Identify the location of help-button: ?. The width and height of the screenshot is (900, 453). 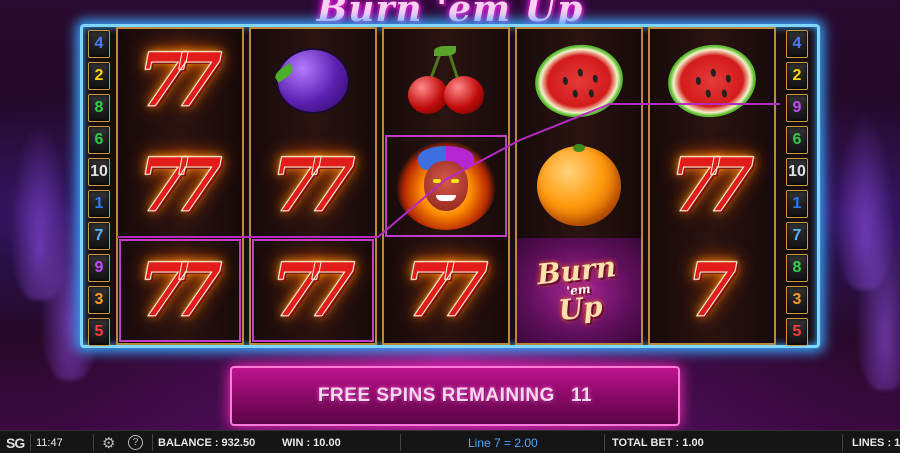
(135, 442).